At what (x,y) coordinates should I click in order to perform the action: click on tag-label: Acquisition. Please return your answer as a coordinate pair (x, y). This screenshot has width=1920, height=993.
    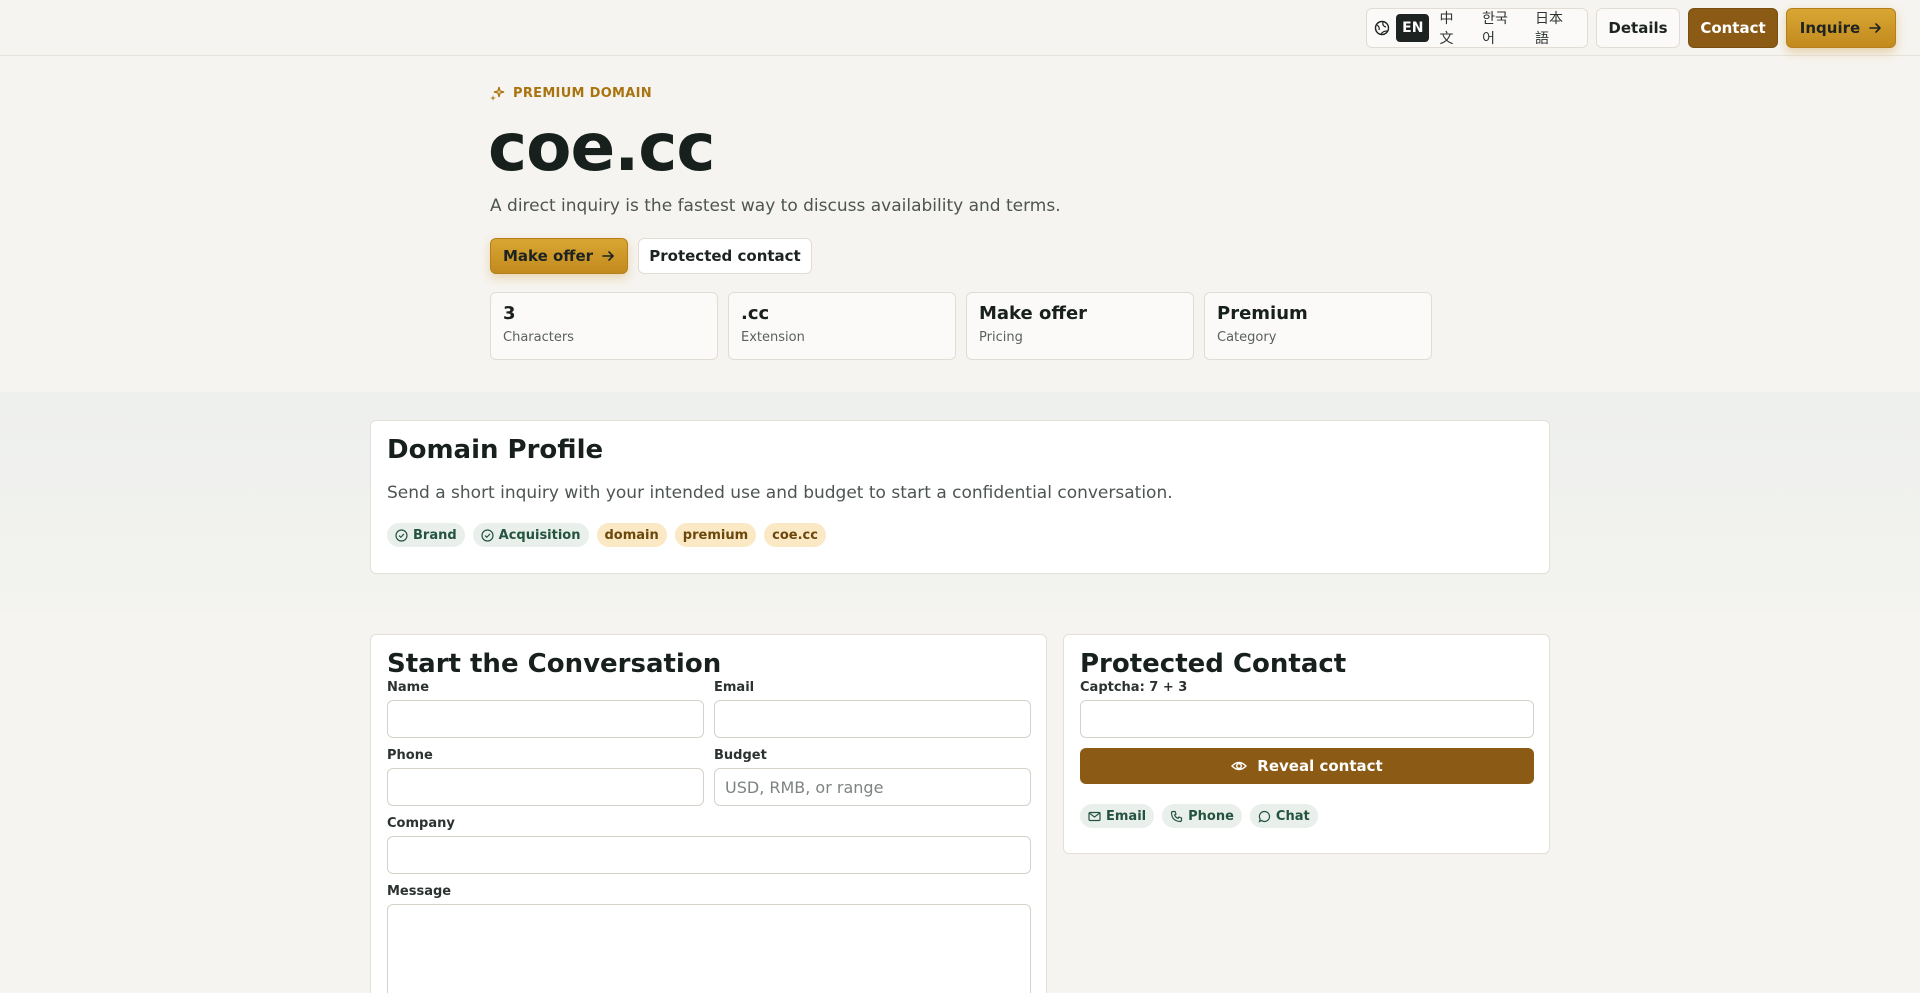
    Looking at the image, I should click on (539, 535).